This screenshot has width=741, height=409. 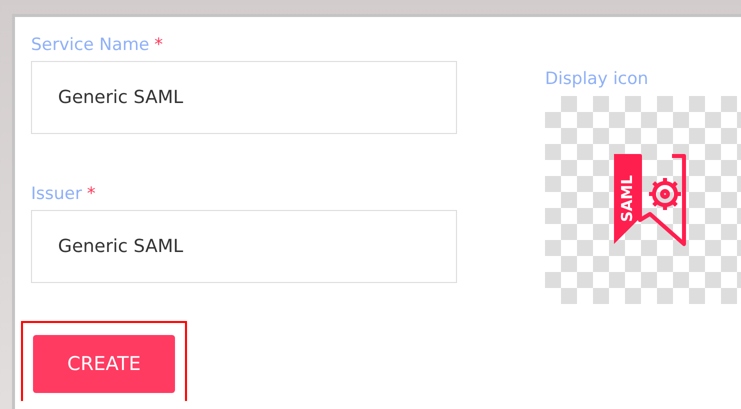 I want to click on display-icon-label: Display icon, so click(x=596, y=79).